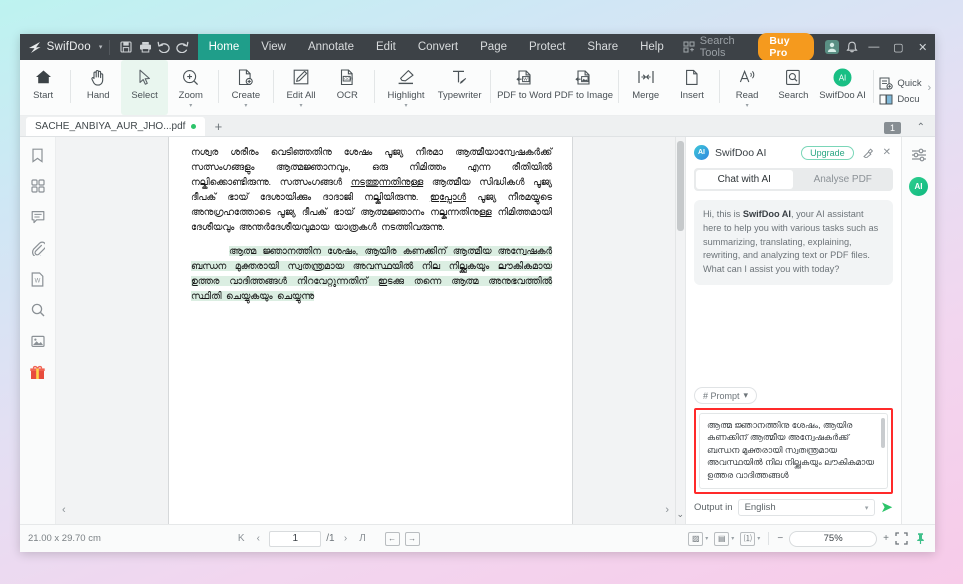 The width and height of the screenshot is (963, 584). Describe the element at coordinates (887, 152) in the screenshot. I see `close-icon: ✕` at that location.